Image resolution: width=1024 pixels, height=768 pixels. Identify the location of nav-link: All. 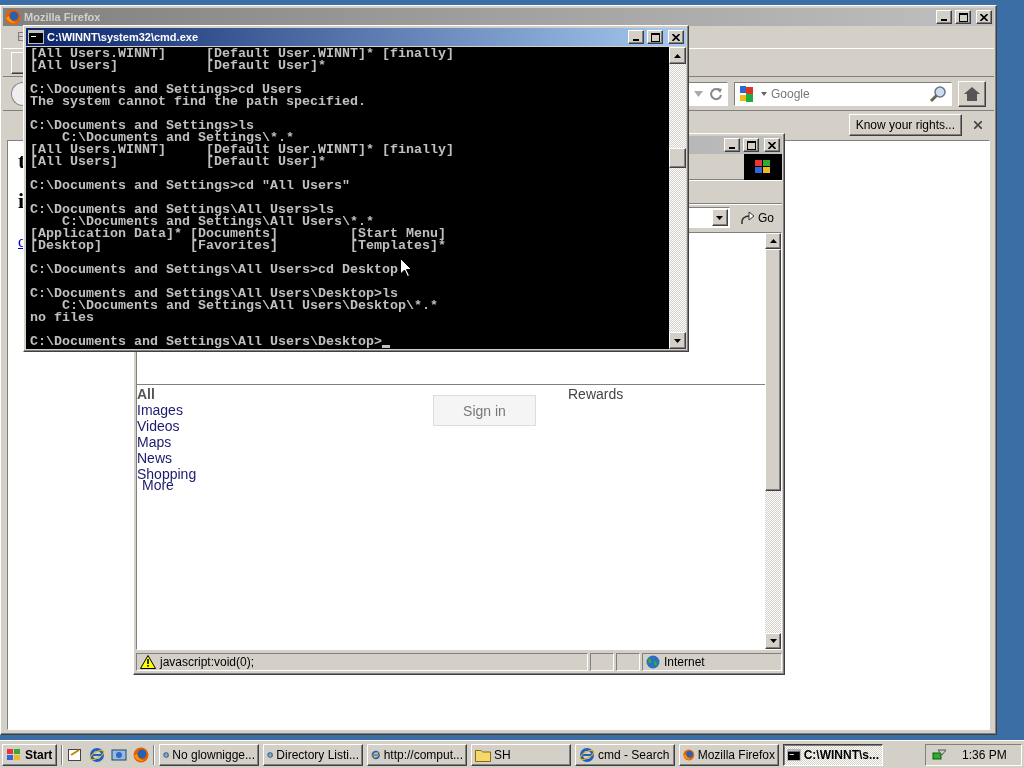
(146, 394).